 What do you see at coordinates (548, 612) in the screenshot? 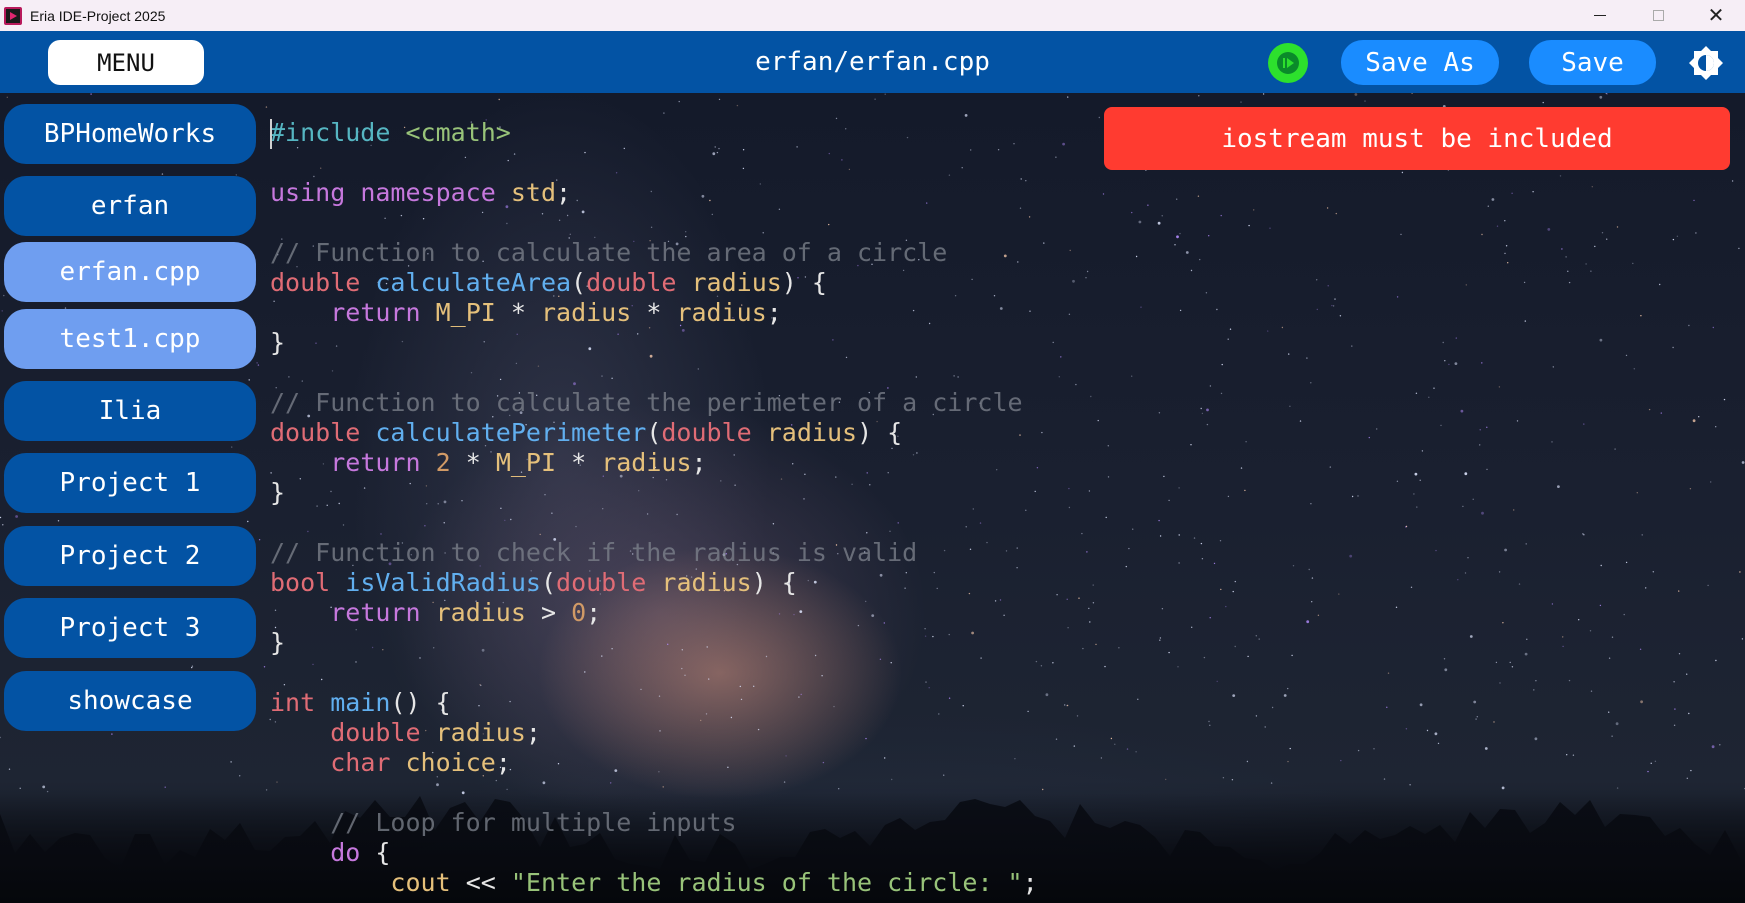
I see `code-token: >` at bounding box center [548, 612].